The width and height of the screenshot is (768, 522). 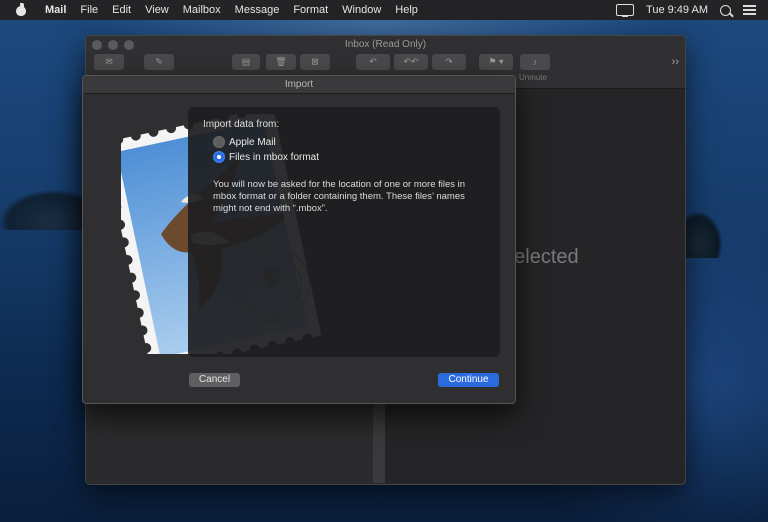 I want to click on menu-help: Help, so click(x=406, y=10).